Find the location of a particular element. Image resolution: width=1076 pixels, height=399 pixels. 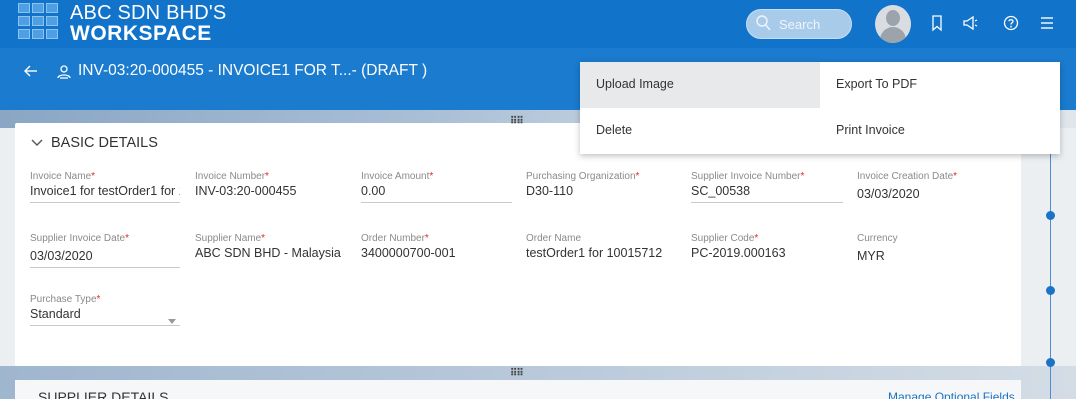

invoice-number-field: Invoice Number* INV-03:20-000455 is located at coordinates (246, 184).